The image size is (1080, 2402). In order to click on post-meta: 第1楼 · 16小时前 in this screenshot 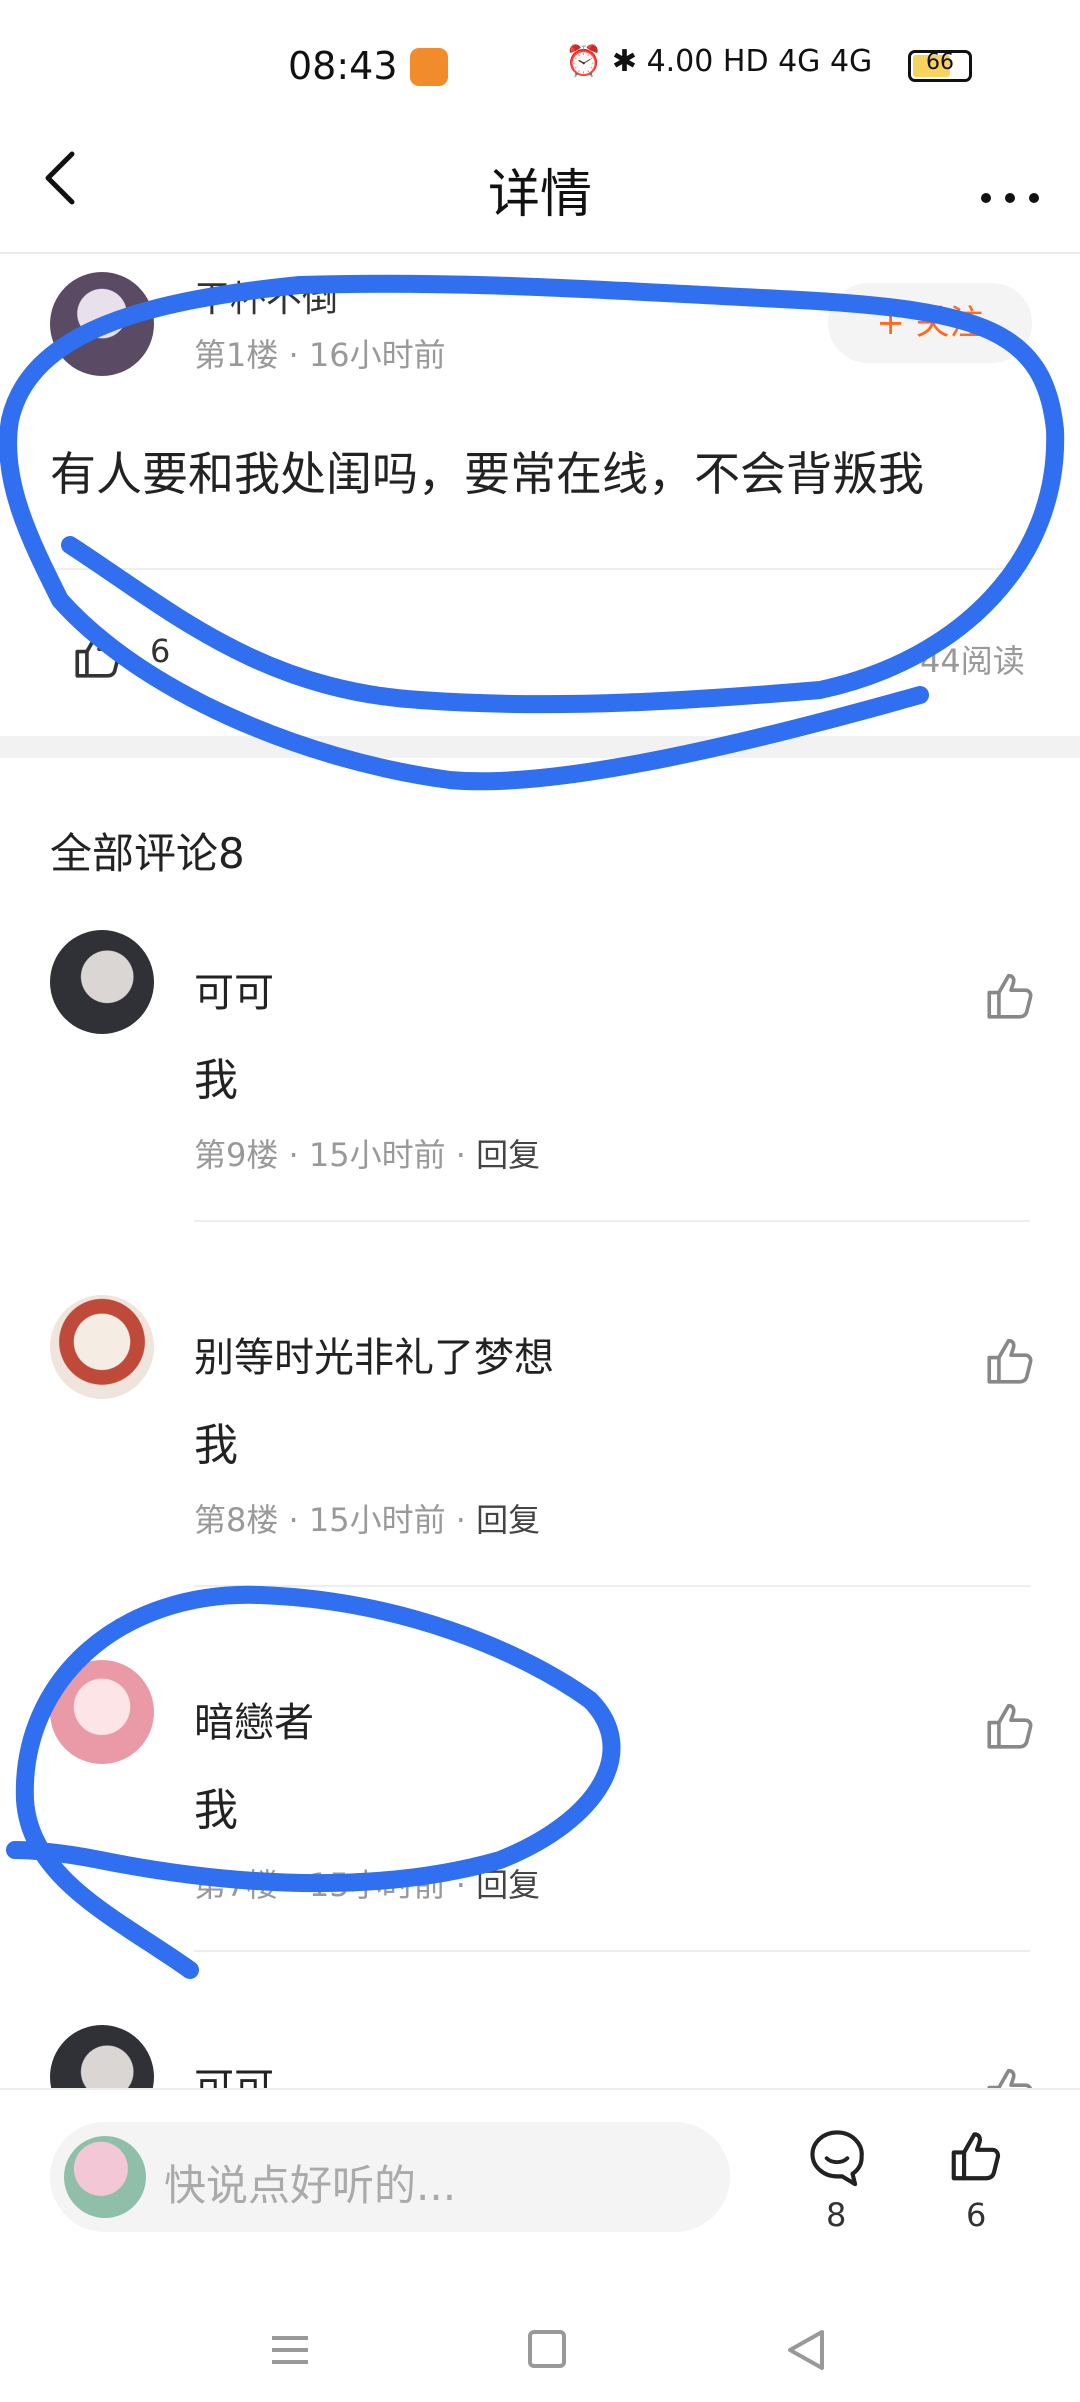, I will do `click(320, 355)`.